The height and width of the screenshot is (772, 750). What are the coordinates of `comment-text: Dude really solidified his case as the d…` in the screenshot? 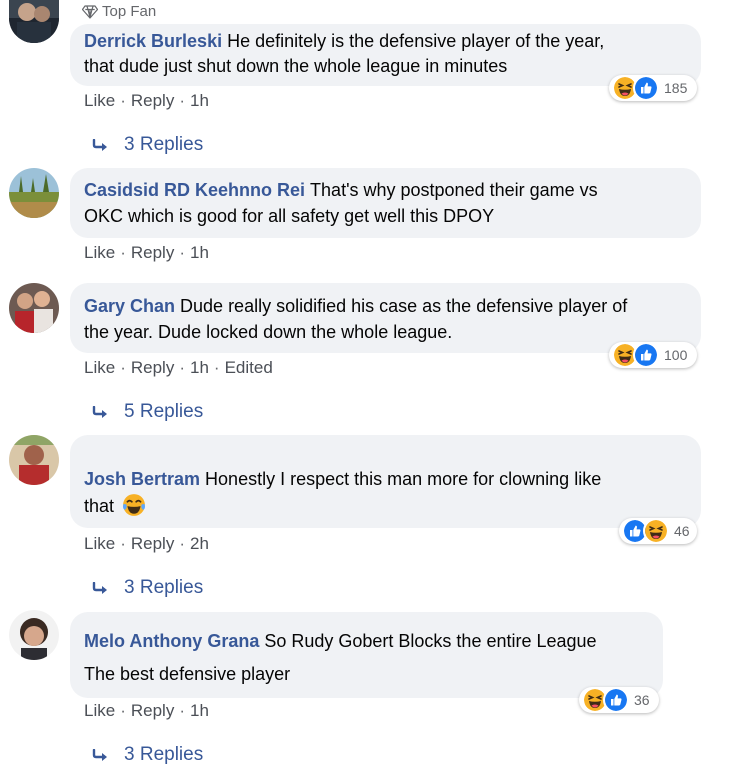 It's located at (404, 306).